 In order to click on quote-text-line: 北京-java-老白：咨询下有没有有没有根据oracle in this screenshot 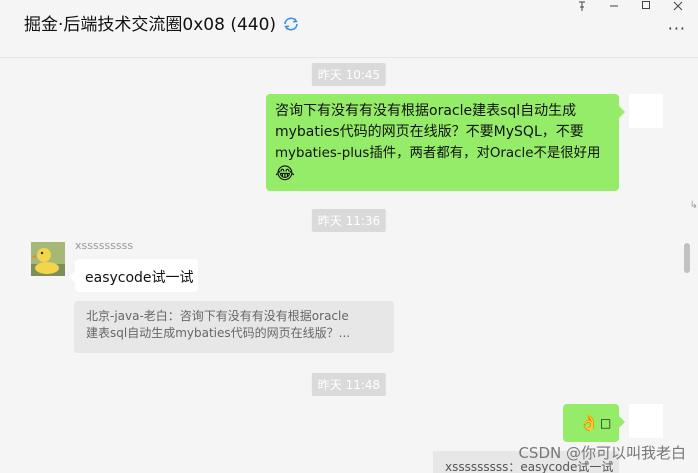, I will do `click(217, 316)`.